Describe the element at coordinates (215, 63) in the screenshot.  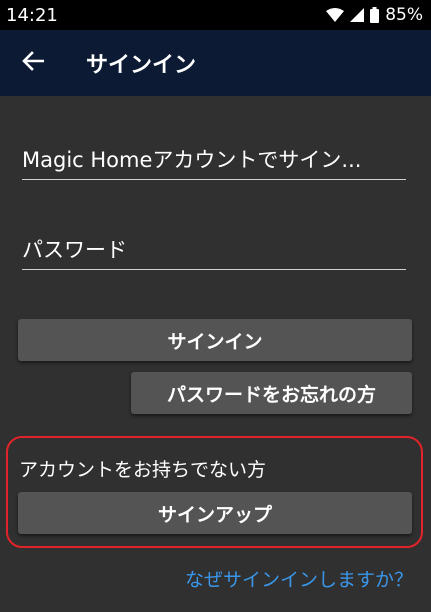
I see `app-bar: サインイン` at that location.